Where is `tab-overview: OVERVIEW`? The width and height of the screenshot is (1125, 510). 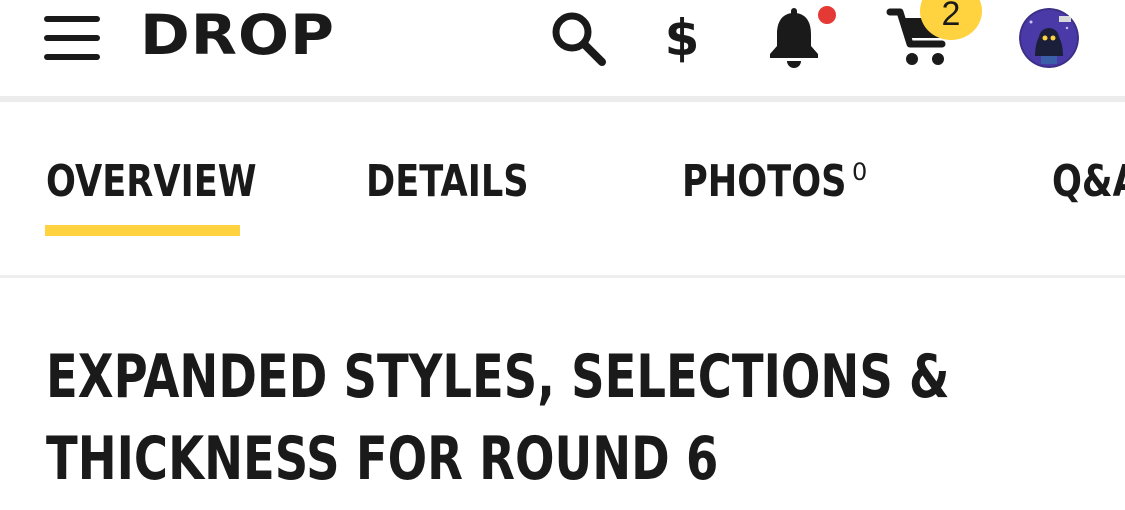 tab-overview: OVERVIEW is located at coordinates (151, 182).